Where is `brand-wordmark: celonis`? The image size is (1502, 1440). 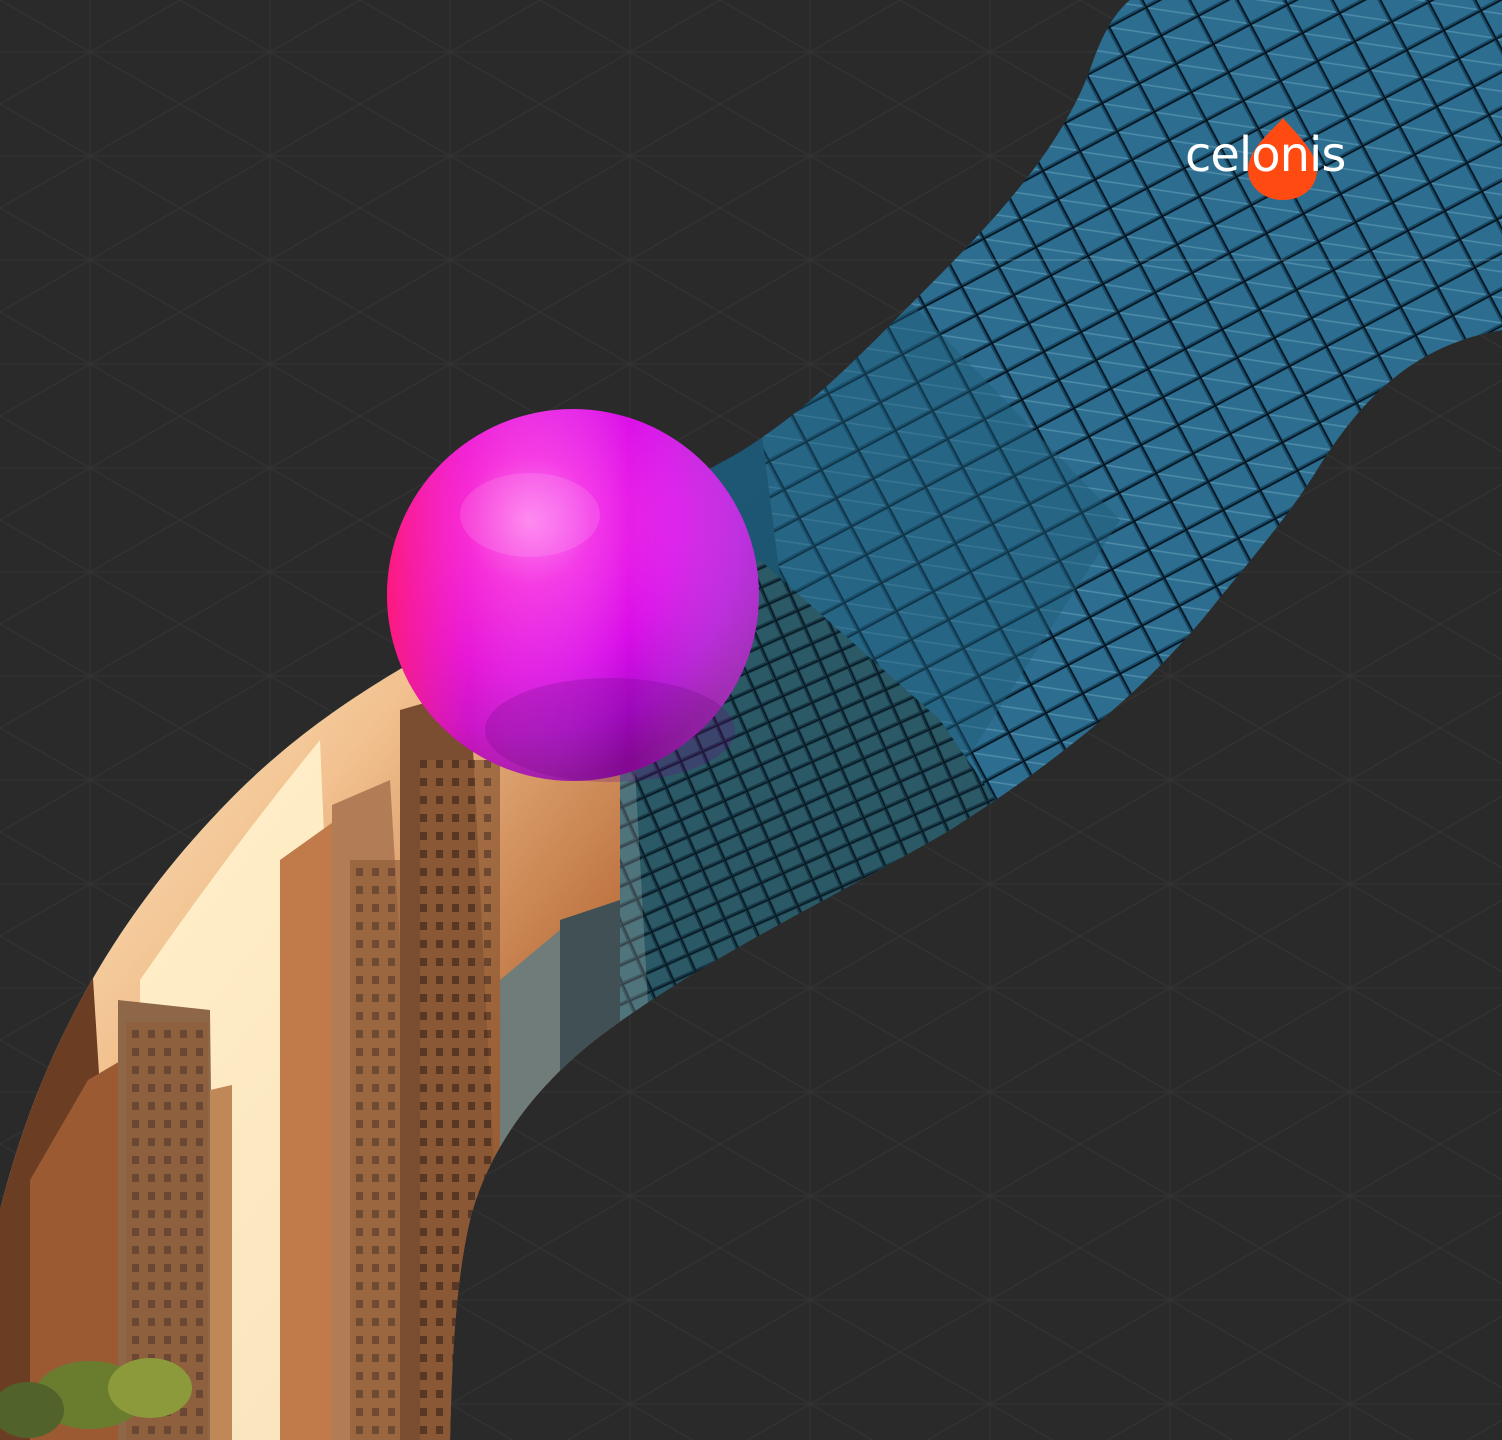
brand-wordmark: celonis is located at coordinates (1265, 155).